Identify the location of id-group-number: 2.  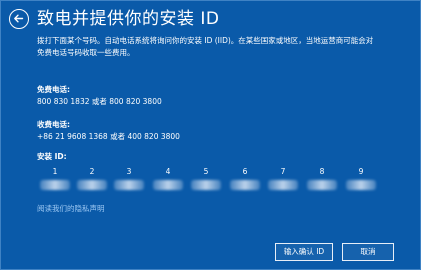
(92, 171).